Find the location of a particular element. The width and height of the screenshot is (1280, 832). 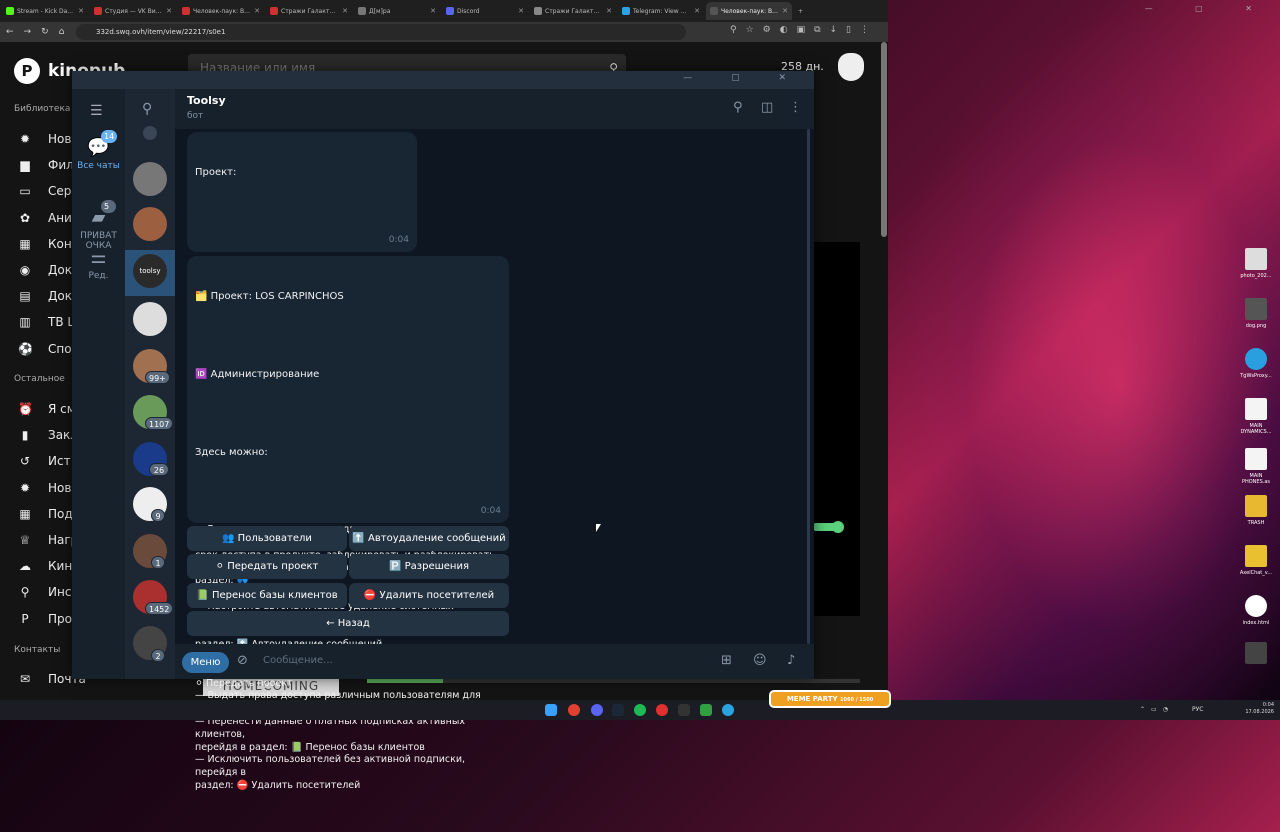

folder-tab: 💬 Все чаты is located at coordinates (98, 154).